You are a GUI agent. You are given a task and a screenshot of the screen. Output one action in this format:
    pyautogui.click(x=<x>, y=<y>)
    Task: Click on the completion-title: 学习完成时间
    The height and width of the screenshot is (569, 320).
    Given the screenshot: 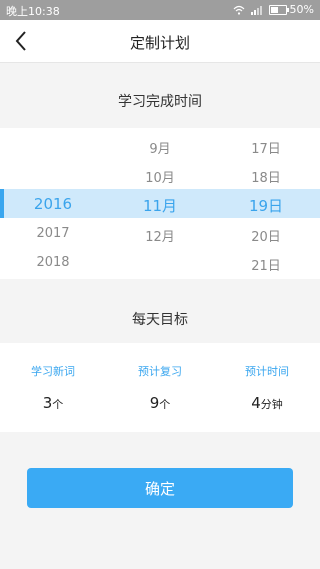 What is the action you would take?
    pyautogui.click(x=160, y=102)
    